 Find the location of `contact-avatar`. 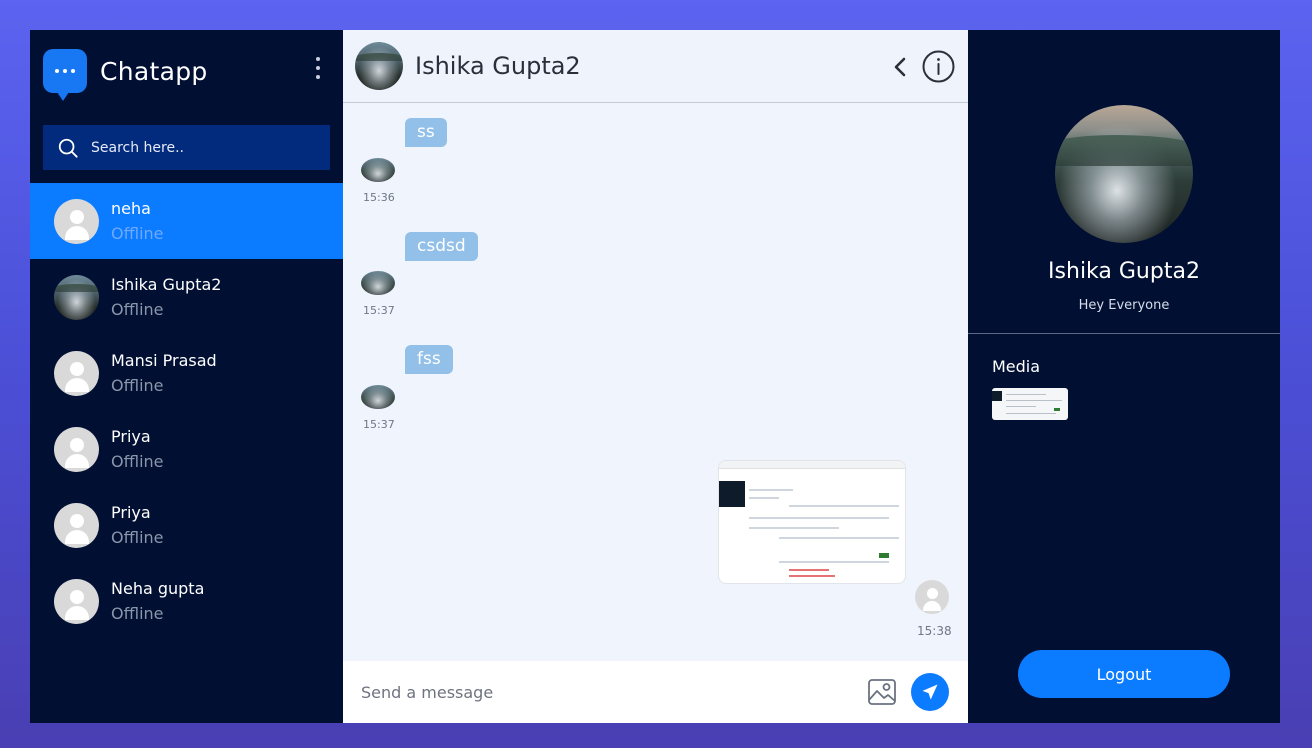

contact-avatar is located at coordinates (76, 297).